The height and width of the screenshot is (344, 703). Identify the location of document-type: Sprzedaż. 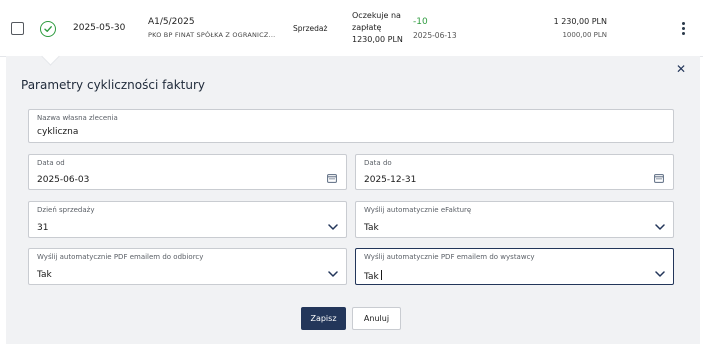
(310, 28).